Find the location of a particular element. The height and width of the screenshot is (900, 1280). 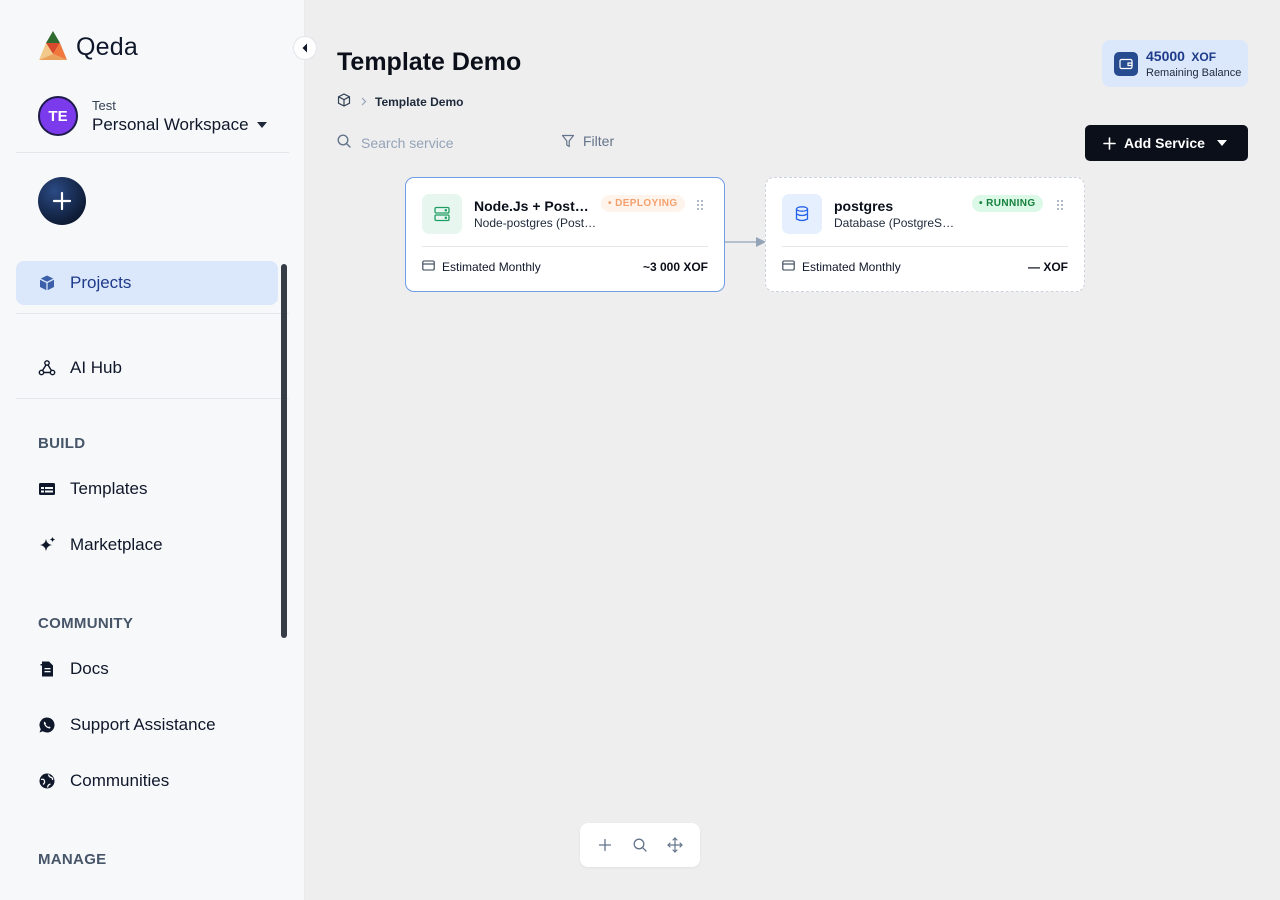

zoom-in-button is located at coordinates (605, 845).